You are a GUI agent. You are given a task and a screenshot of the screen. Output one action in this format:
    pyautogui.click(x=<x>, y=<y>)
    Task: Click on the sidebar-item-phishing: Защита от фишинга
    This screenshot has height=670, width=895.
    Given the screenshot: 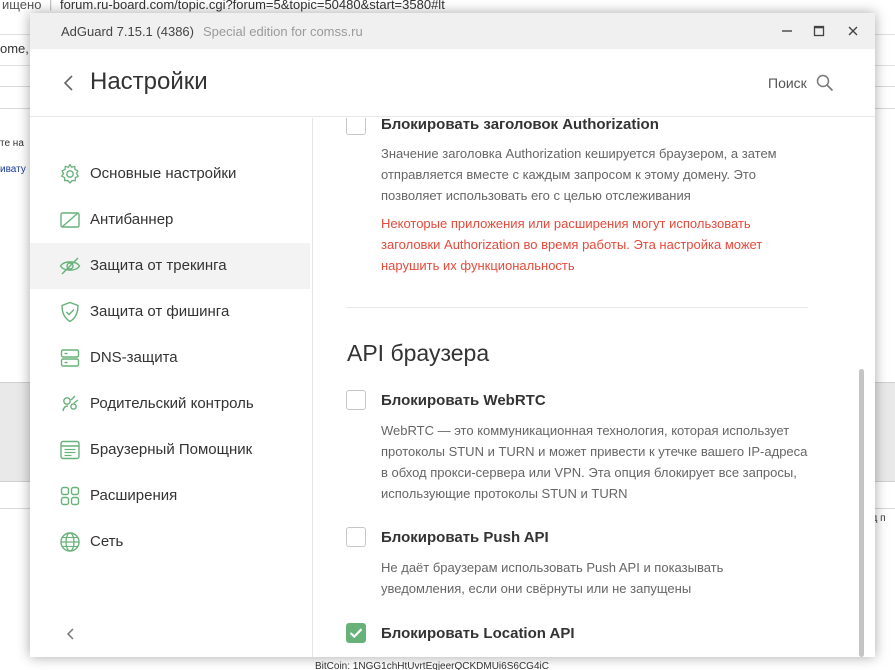 What is the action you would take?
    pyautogui.click(x=170, y=312)
    